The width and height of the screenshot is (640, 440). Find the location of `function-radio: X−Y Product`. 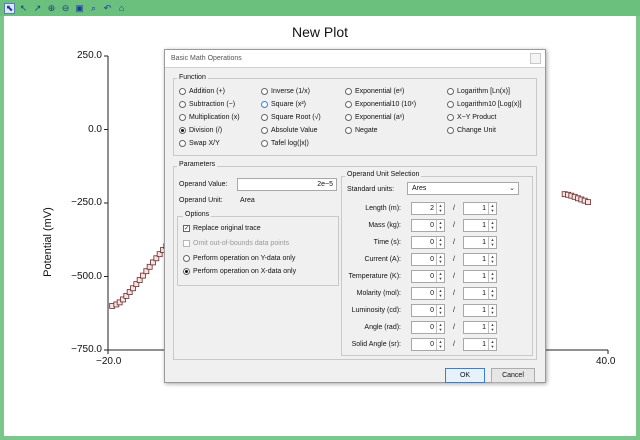

function-radio: X−Y Product is located at coordinates (471, 117).